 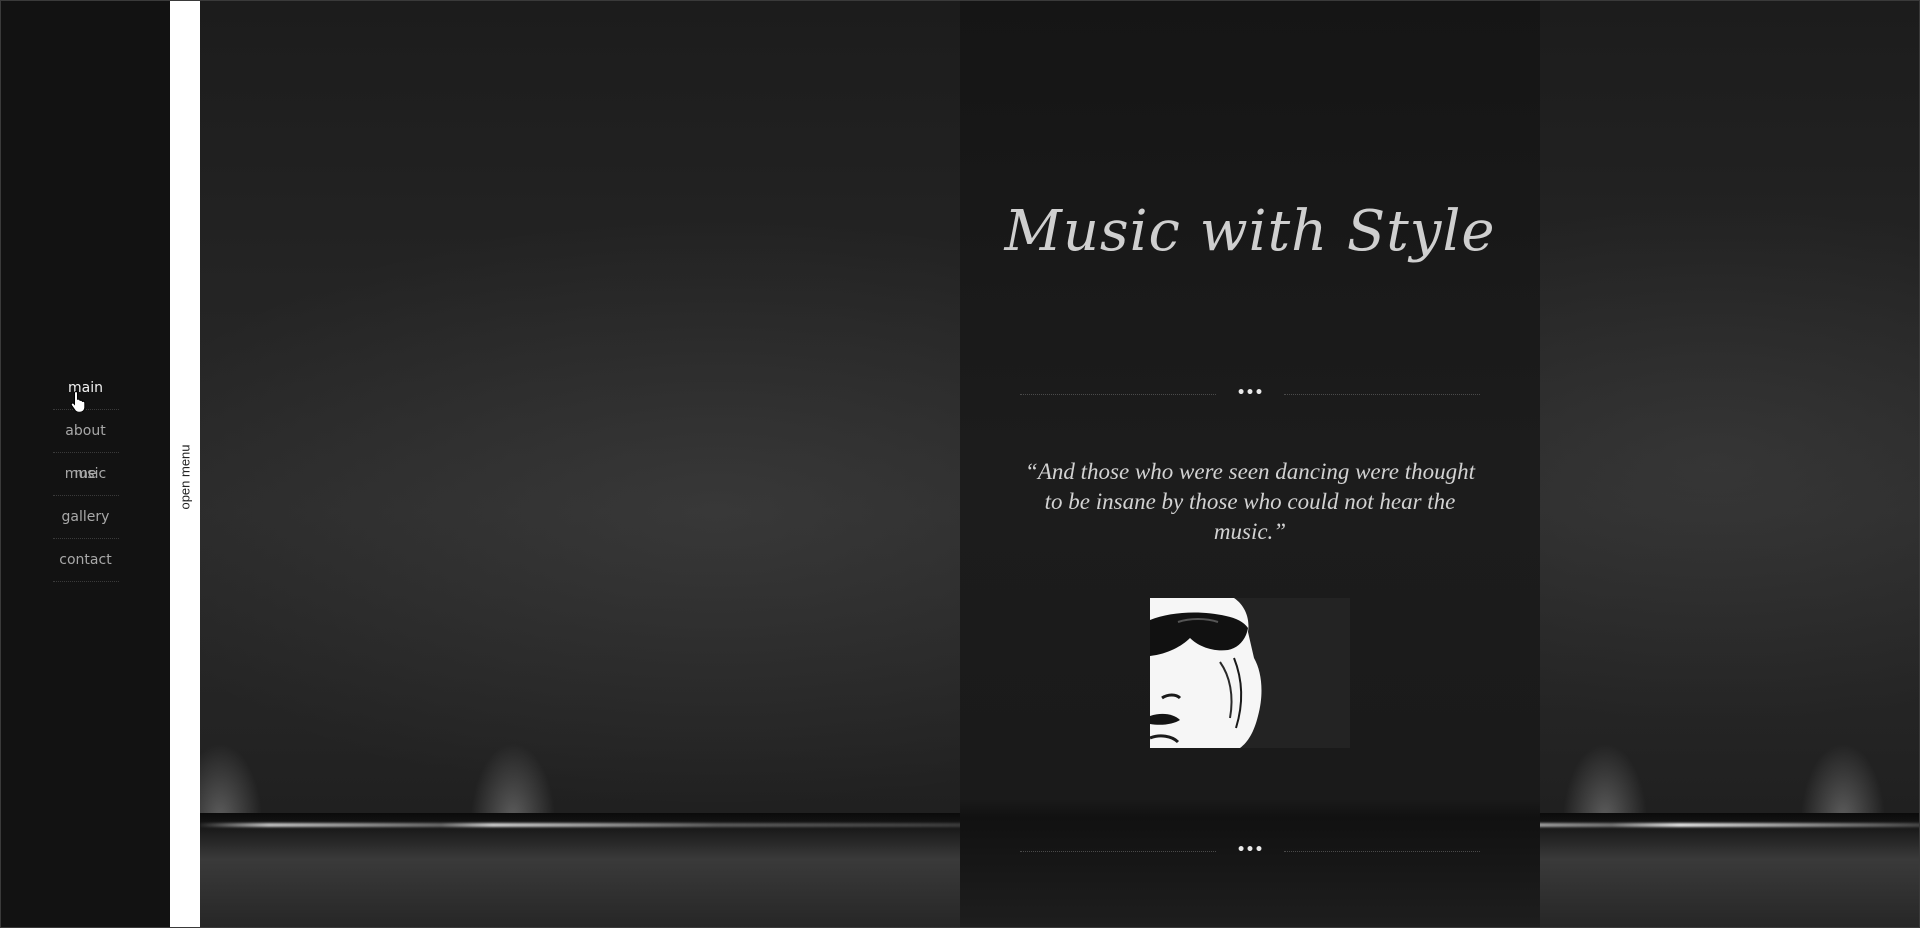 I want to click on sidebar: main about me music gallery contact, so click(x=85, y=464).